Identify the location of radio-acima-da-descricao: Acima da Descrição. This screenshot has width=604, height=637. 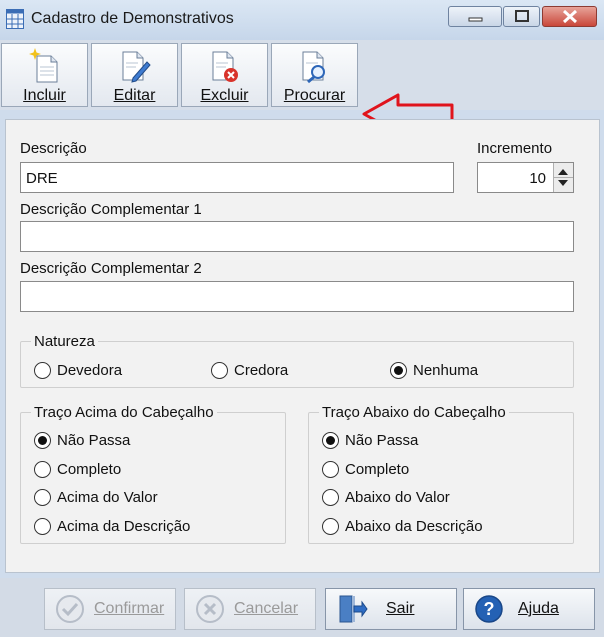
(112, 526).